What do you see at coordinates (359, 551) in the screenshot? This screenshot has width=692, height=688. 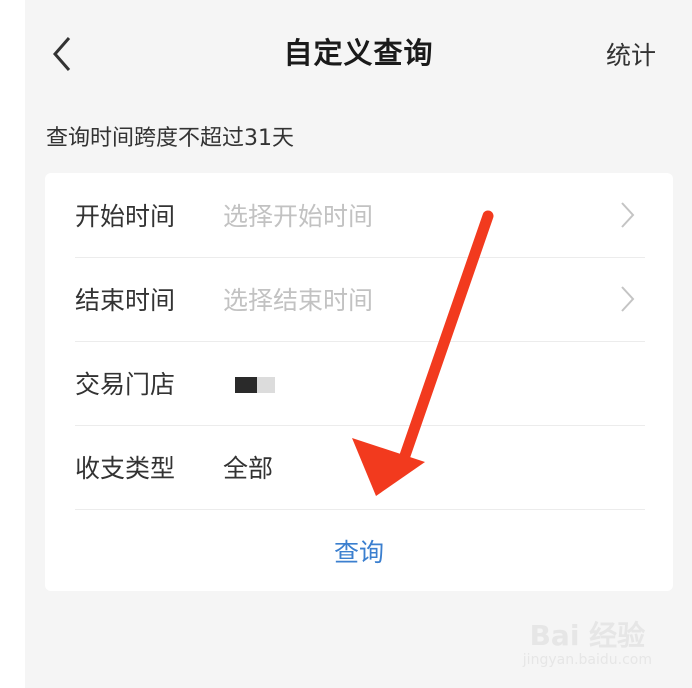 I see `query-button: 查询` at bounding box center [359, 551].